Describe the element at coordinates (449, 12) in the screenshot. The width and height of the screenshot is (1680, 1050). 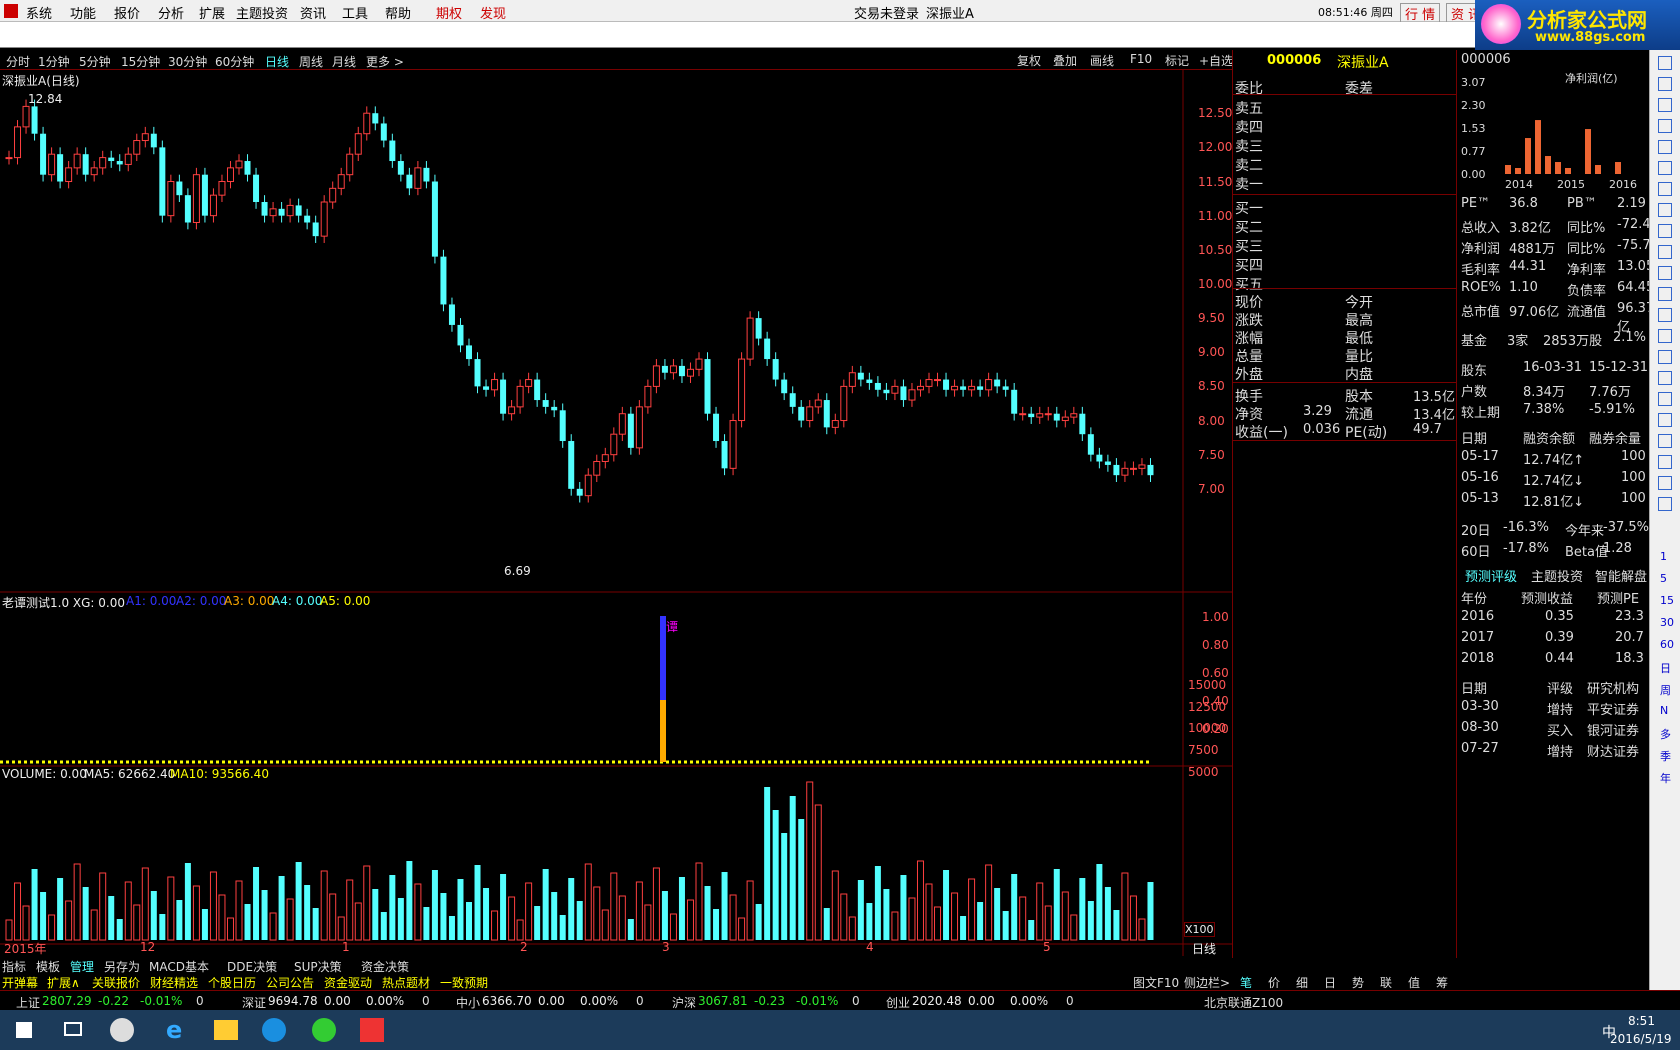
I see `menu-qiquan: 期权` at that location.